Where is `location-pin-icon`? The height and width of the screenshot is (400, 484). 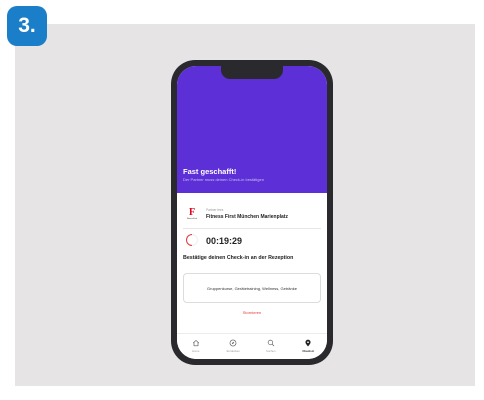 location-pin-icon is located at coordinates (308, 343).